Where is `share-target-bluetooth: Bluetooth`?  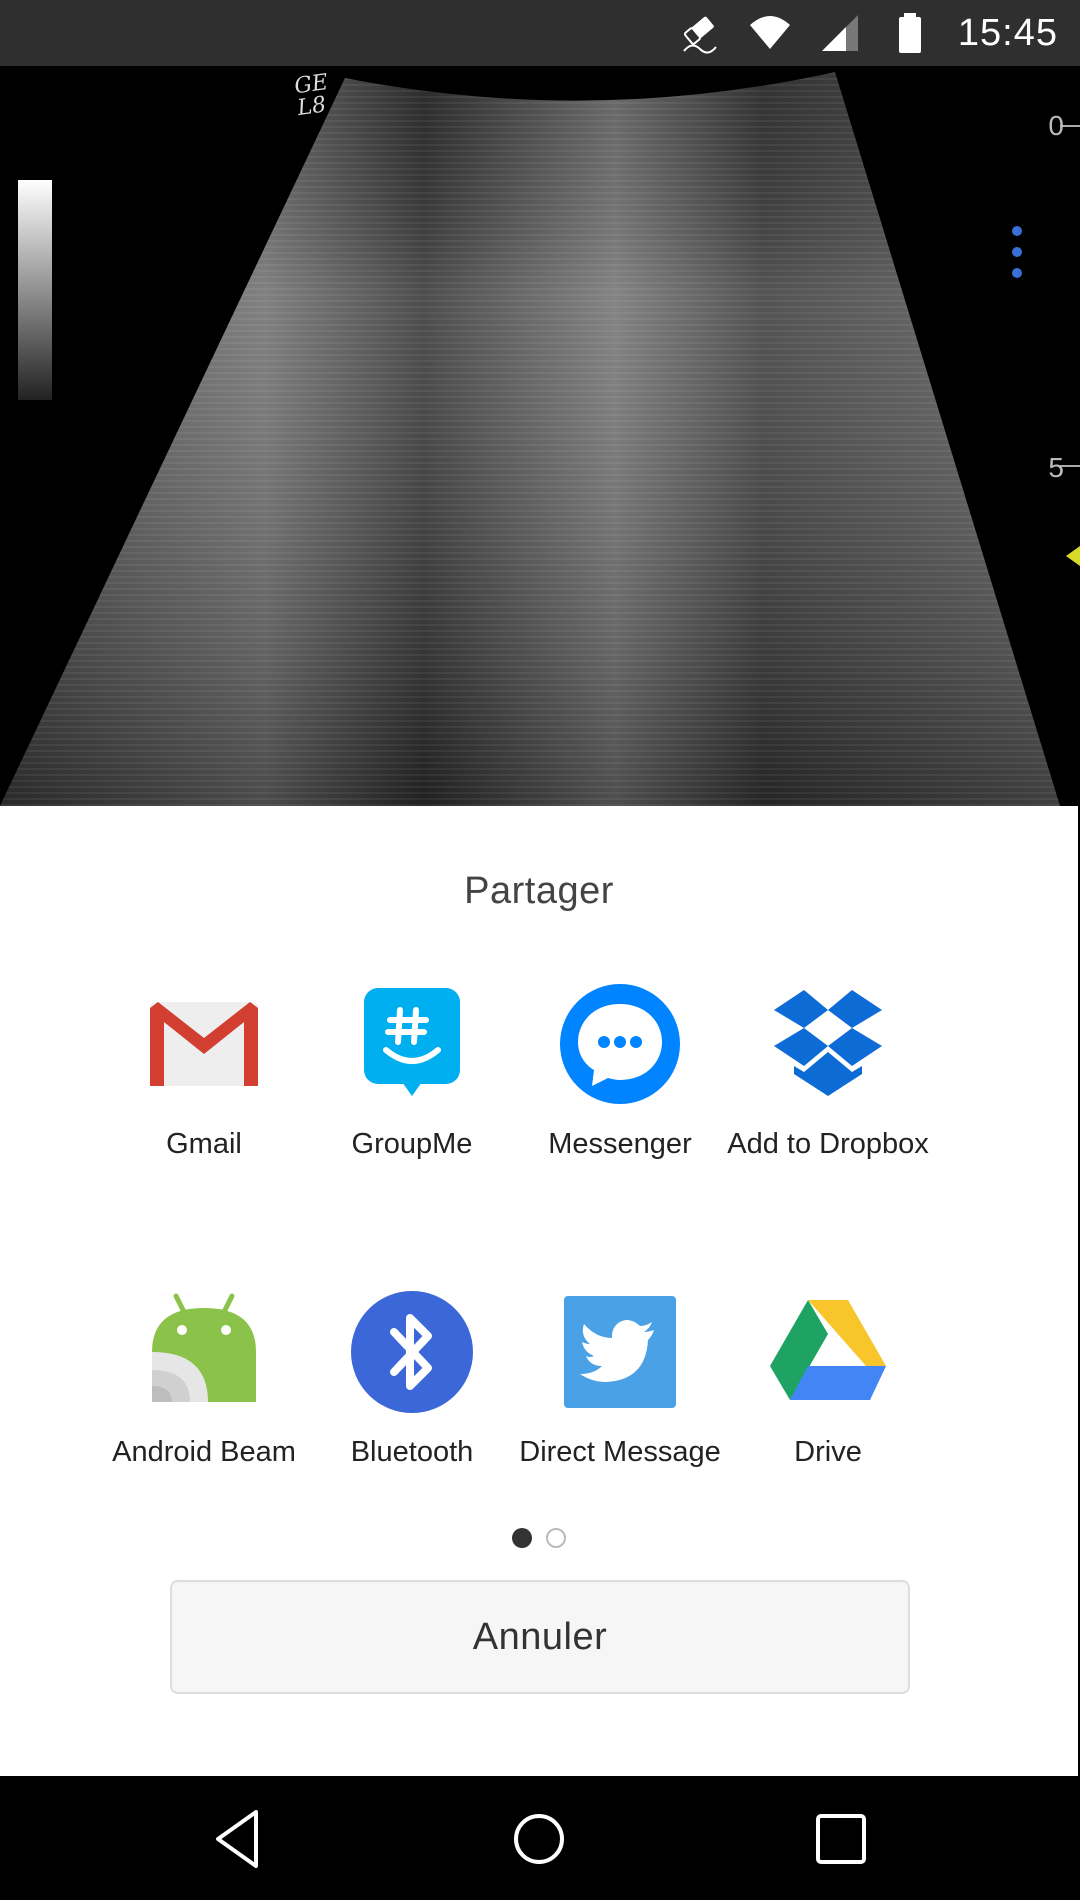 share-target-bluetooth: Bluetooth is located at coordinates (412, 1379).